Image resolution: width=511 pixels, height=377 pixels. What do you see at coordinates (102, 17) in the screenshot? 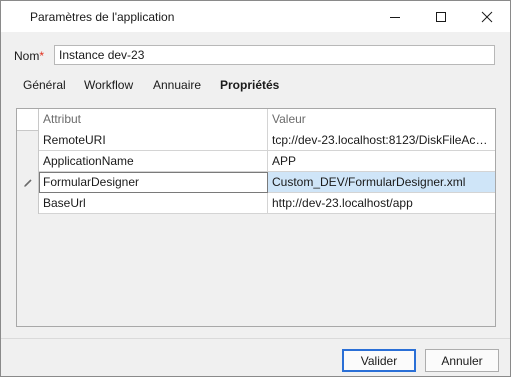
I see `window-title: Paramètres de l'application` at bounding box center [102, 17].